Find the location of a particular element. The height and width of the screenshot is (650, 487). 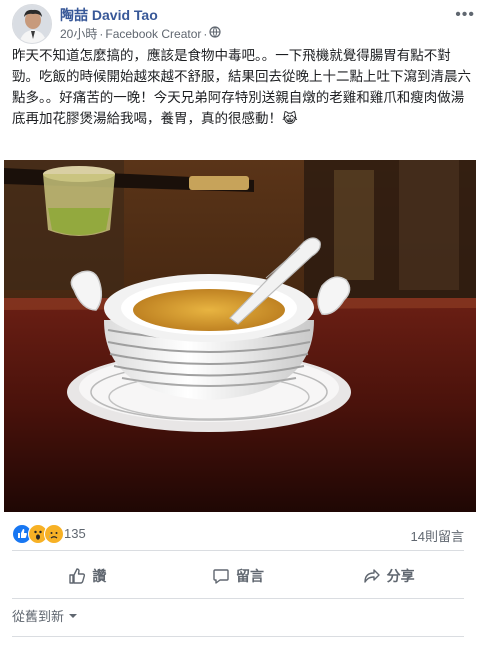

reaction-icons is located at coordinates (38, 534).